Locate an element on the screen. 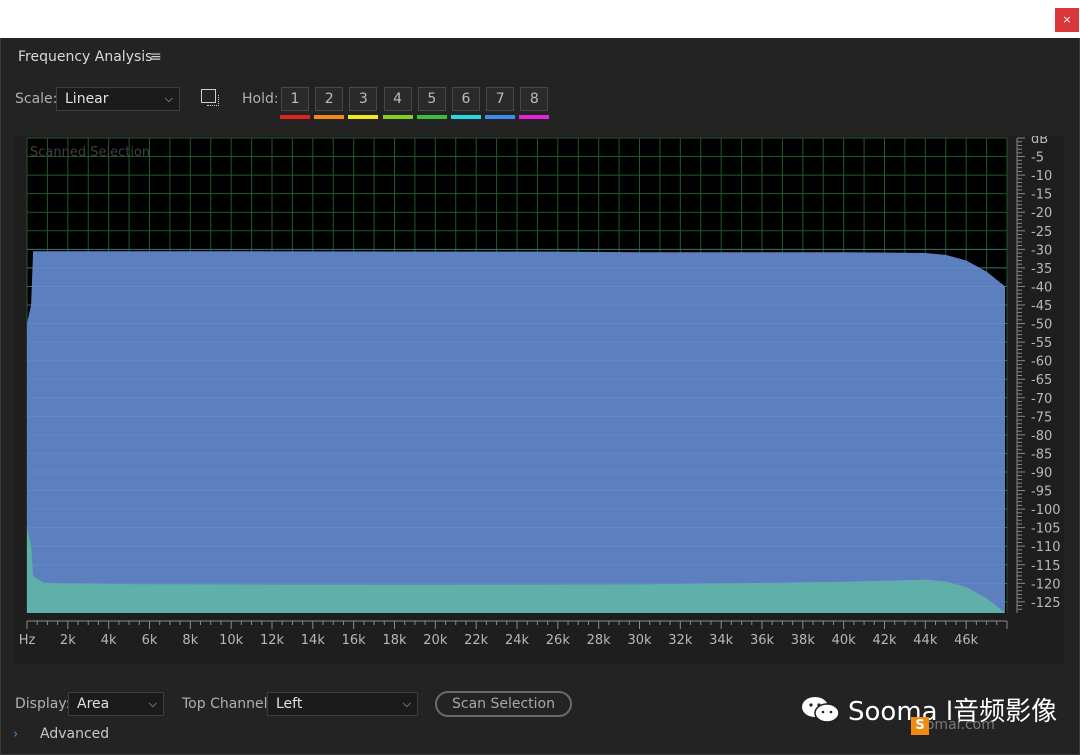 The height and width of the screenshot is (755, 1080). y-tick-label: -45 is located at coordinates (1041, 306).